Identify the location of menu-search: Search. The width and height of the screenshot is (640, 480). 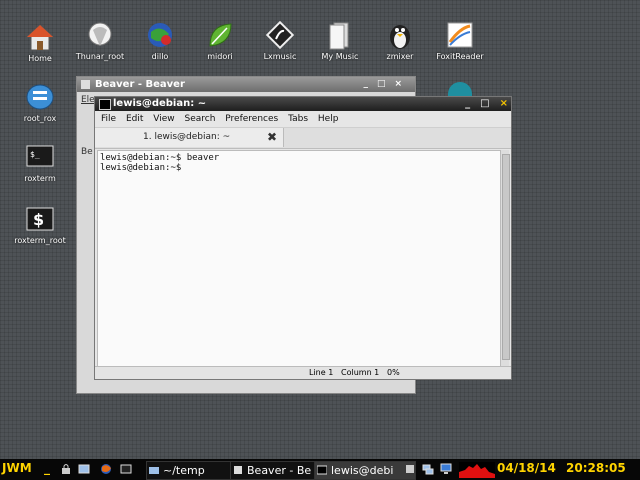
(199, 119).